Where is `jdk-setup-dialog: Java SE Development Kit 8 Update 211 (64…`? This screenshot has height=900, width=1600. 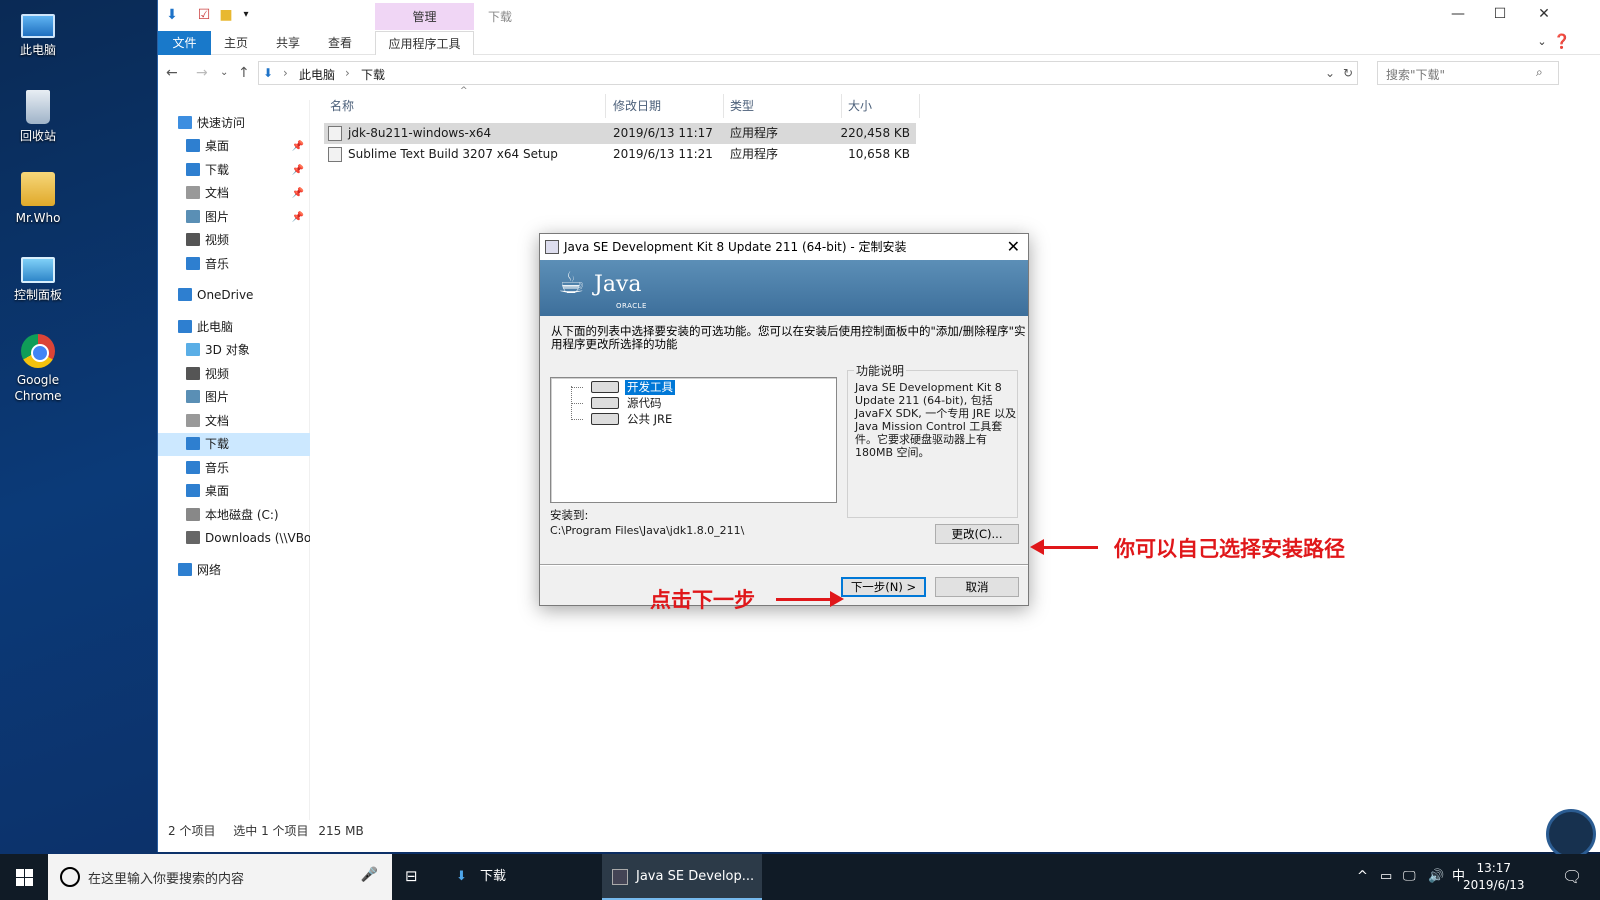 jdk-setup-dialog: Java SE Development Kit 8 Update 211 (64… is located at coordinates (784, 419).